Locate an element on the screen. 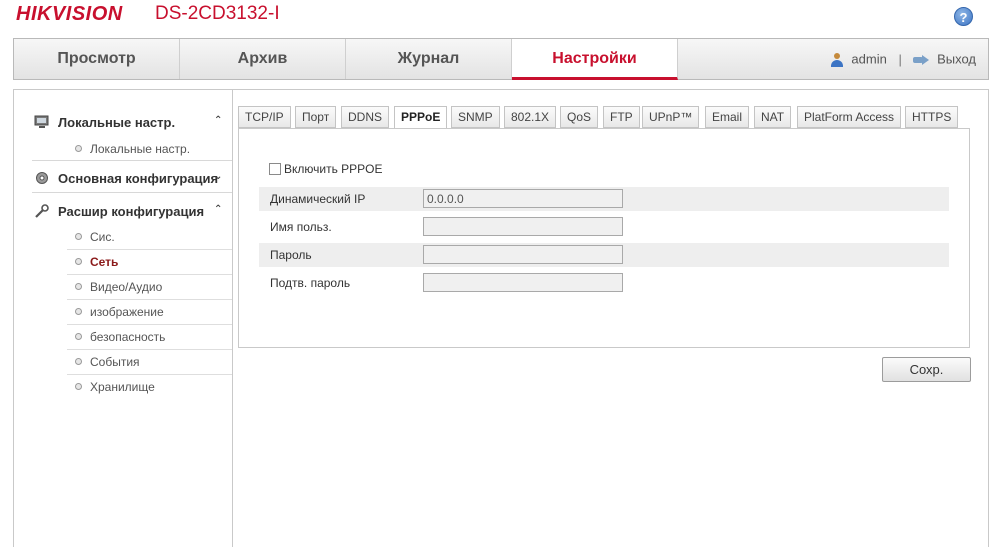 This screenshot has width=1004, height=547. sidebar-section-local: Локальные настр. ⌃ is located at coordinates (132, 122).